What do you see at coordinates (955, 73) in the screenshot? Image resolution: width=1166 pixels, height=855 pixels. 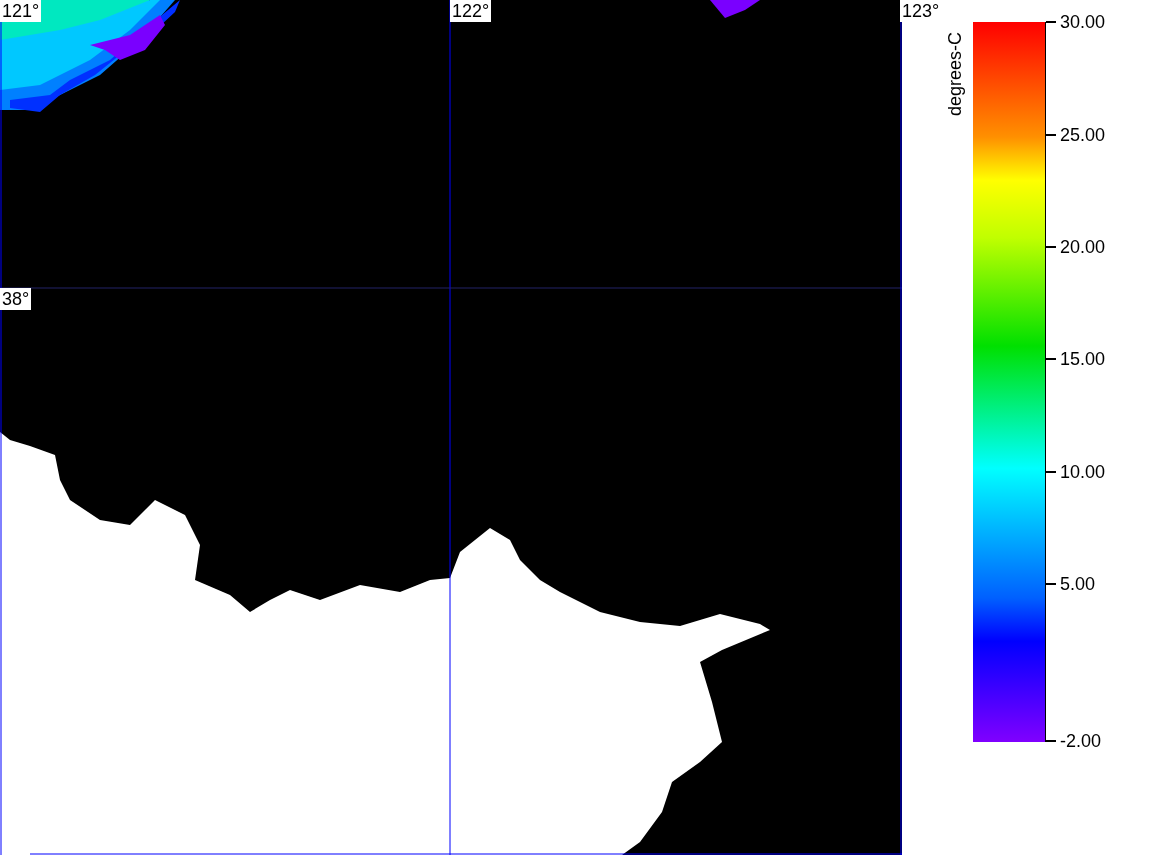 I see `colorbar-title: degrees-C` at bounding box center [955, 73].